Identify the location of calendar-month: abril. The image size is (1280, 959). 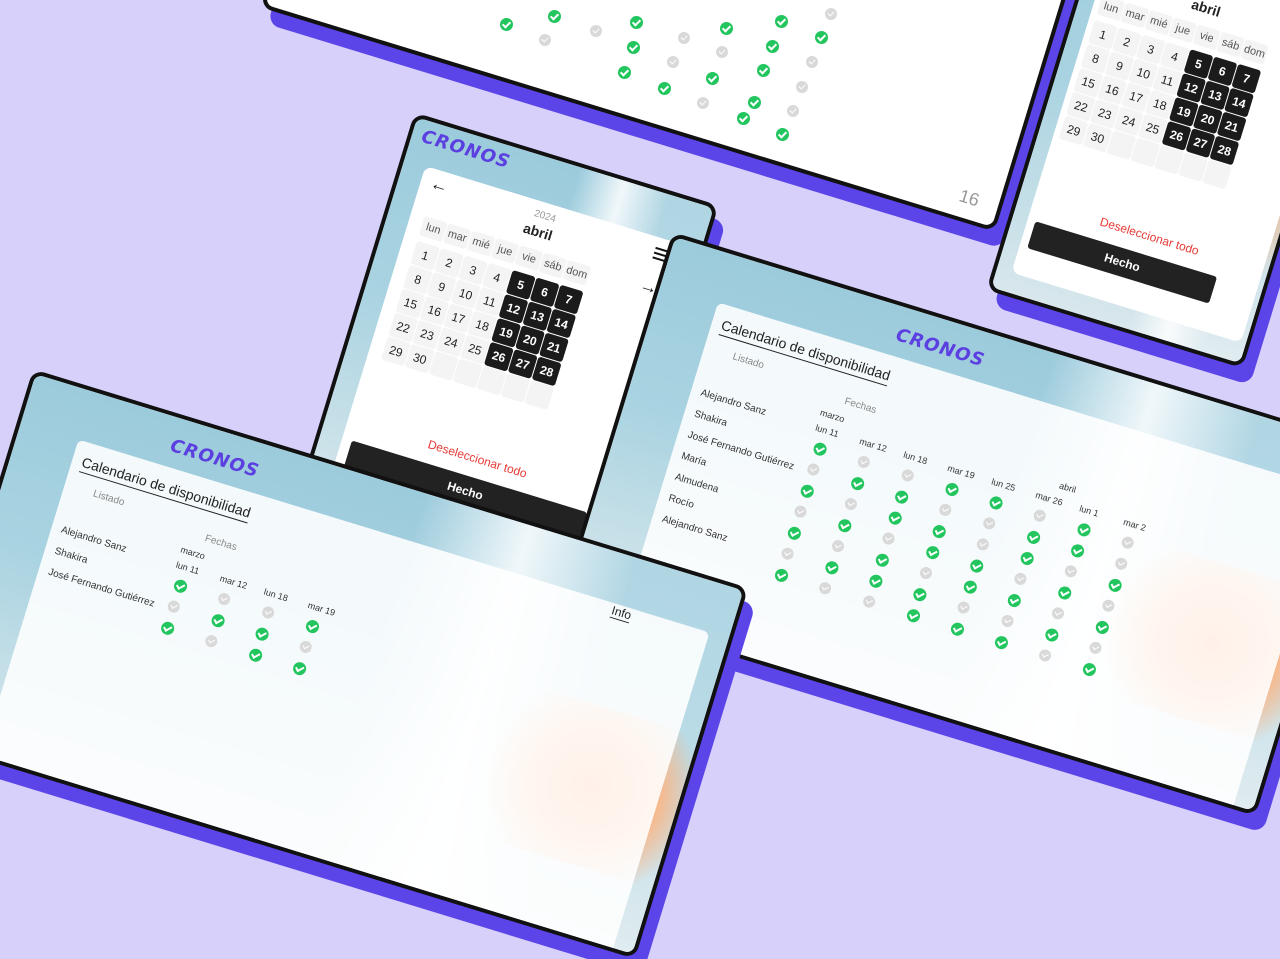
(1206, 10).